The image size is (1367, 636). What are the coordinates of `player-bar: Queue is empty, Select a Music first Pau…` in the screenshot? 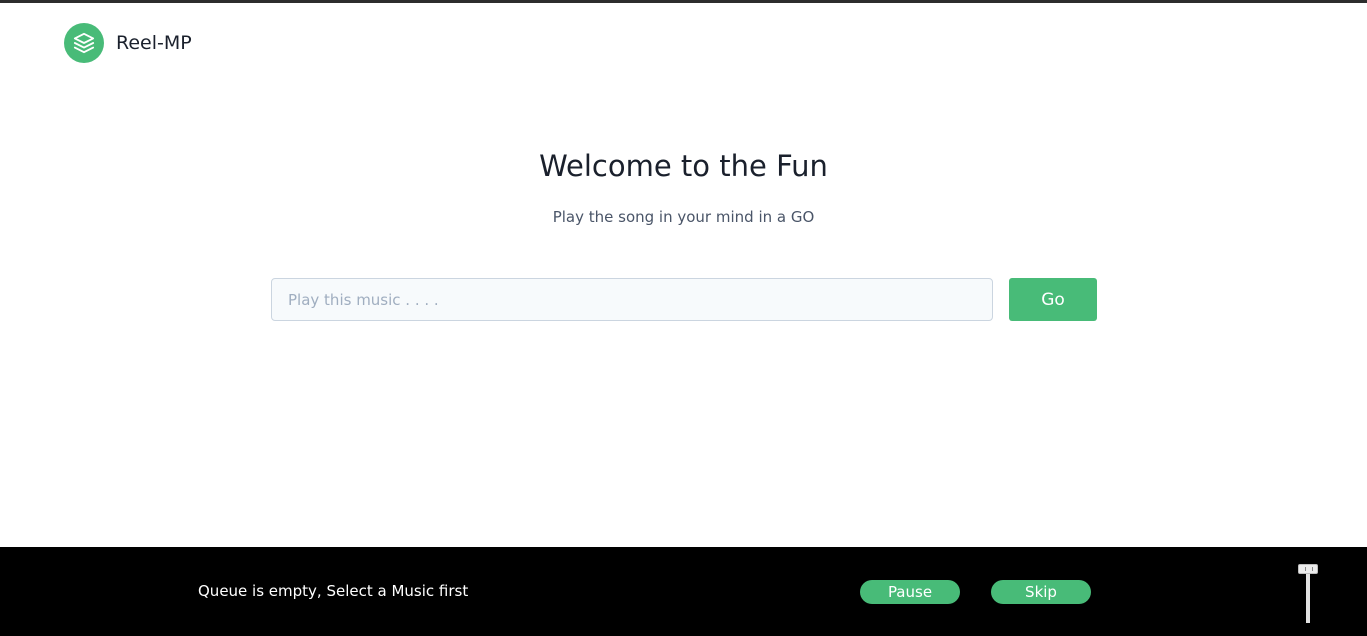 It's located at (683, 591).